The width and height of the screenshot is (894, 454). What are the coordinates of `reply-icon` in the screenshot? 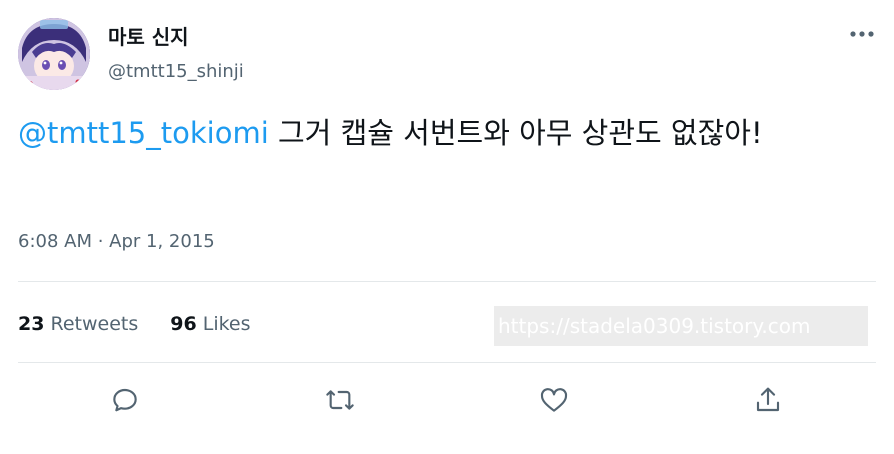 It's located at (125, 400).